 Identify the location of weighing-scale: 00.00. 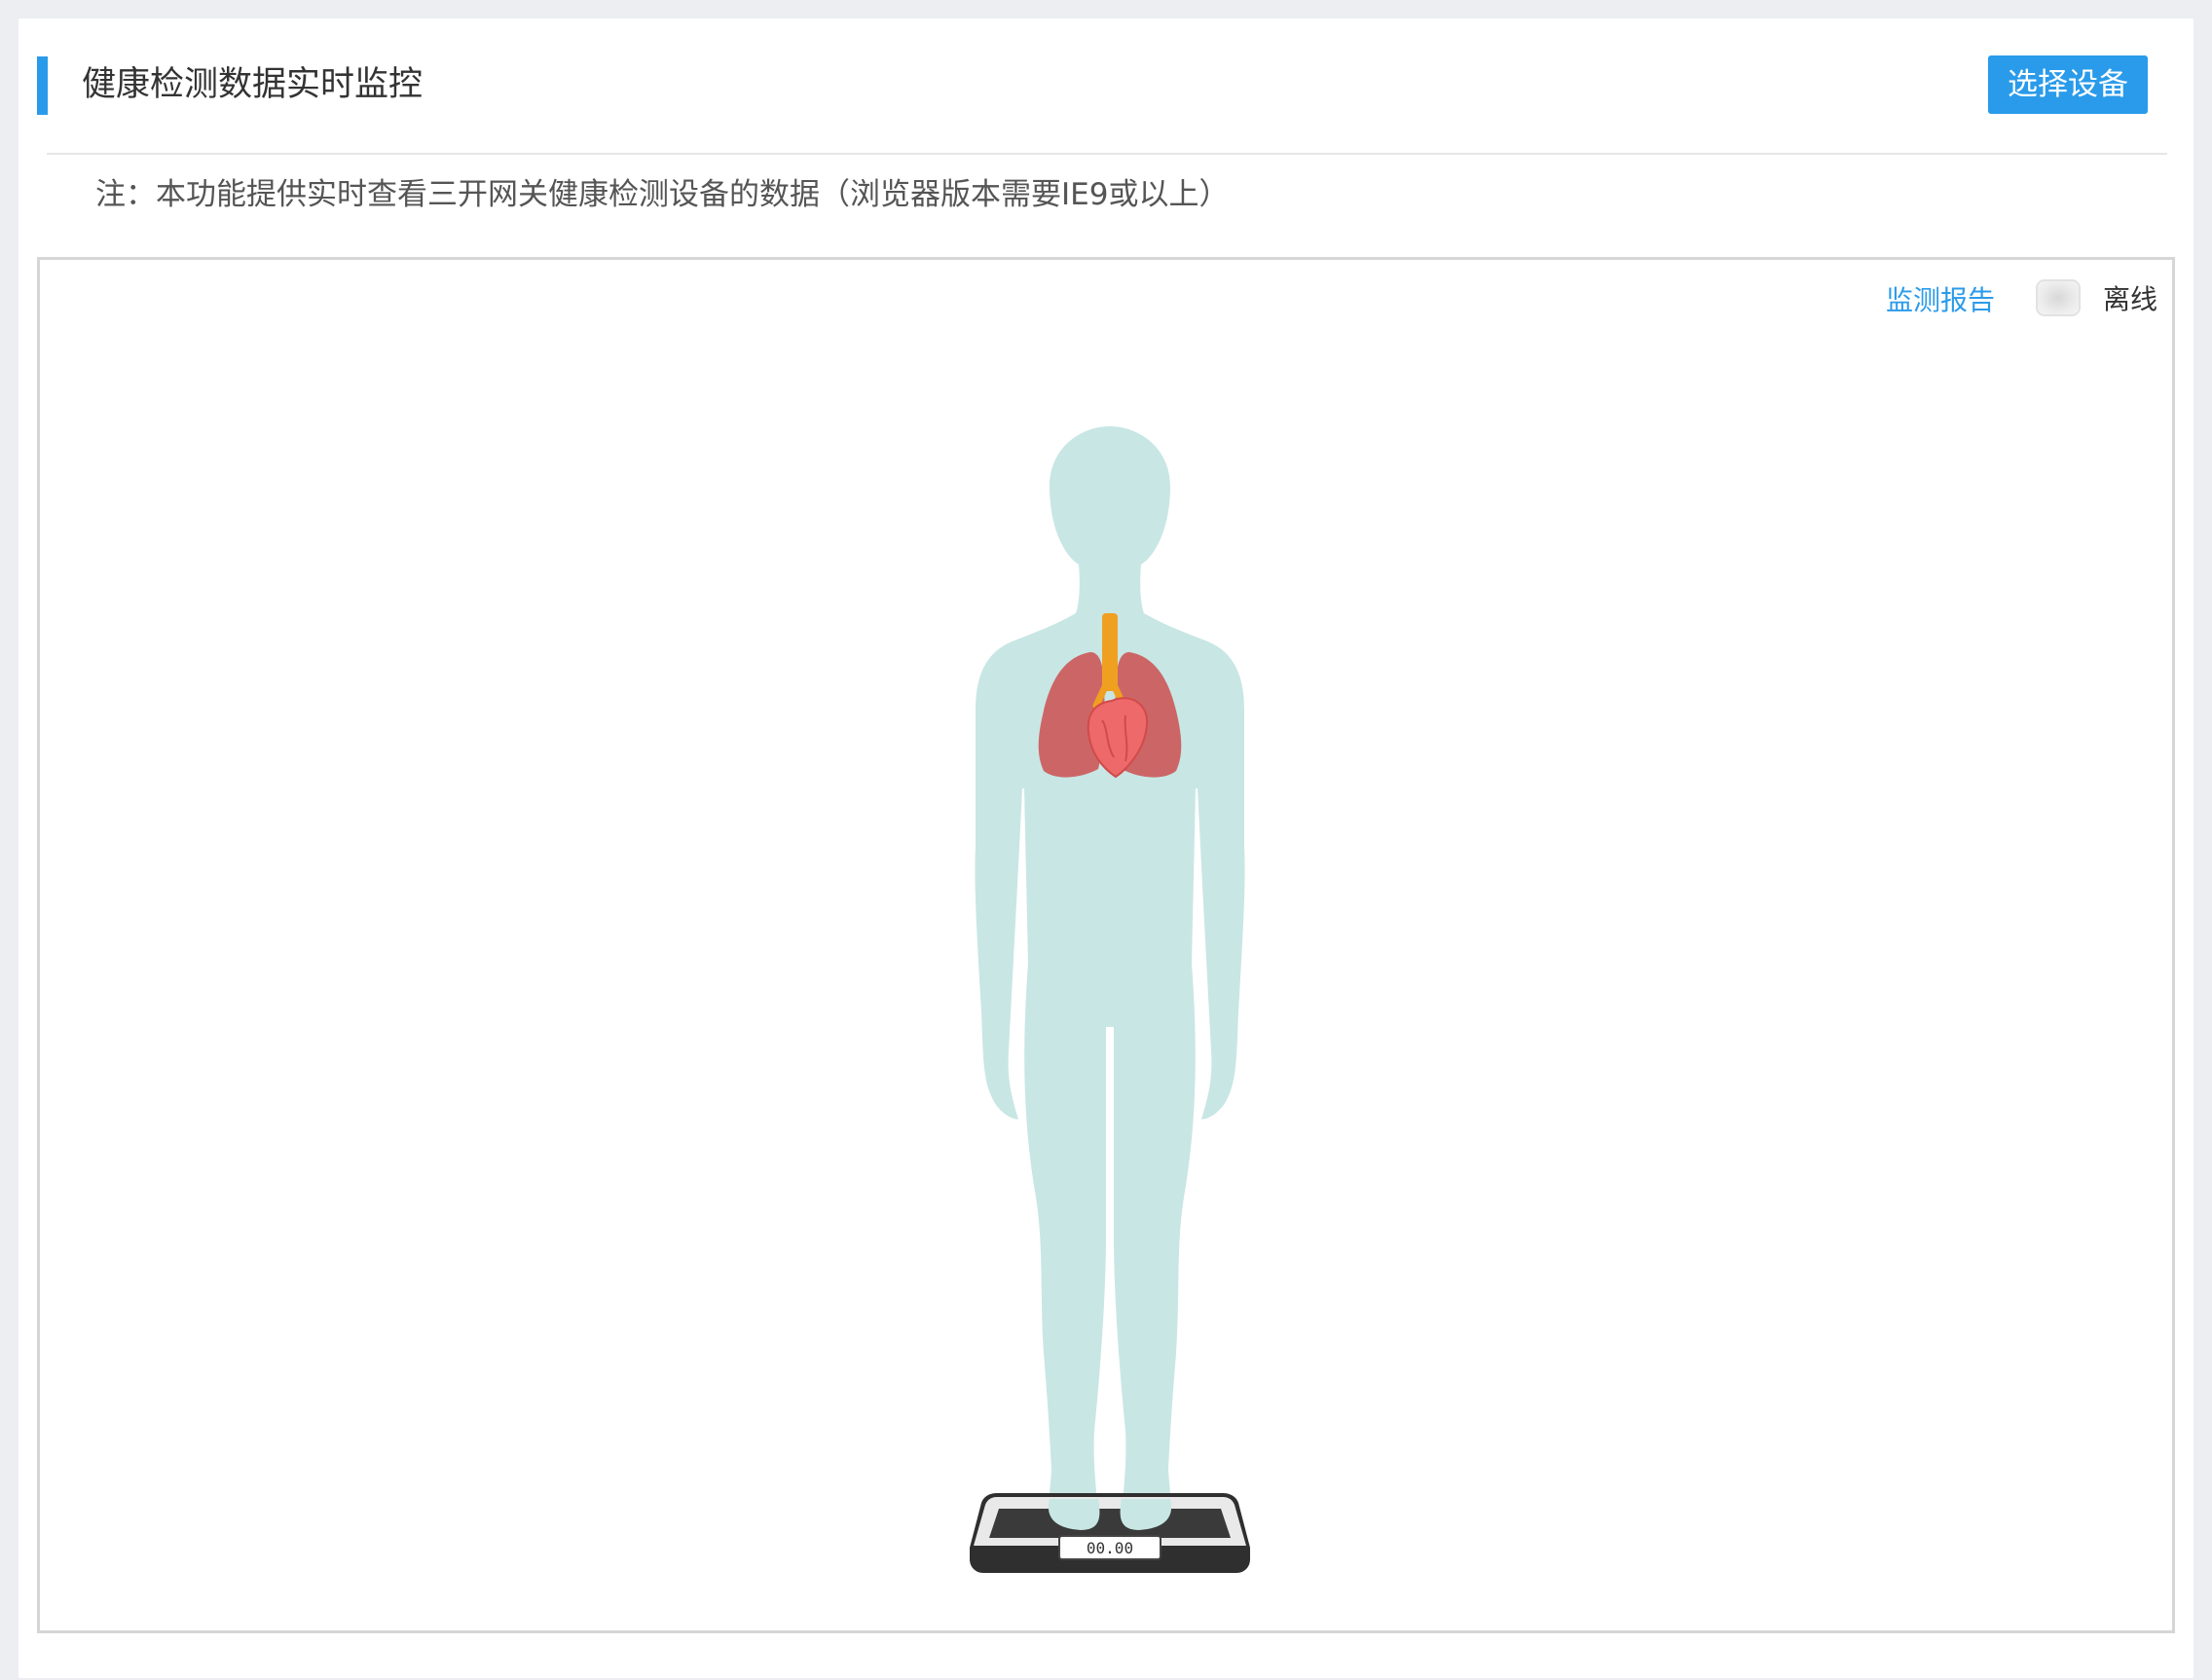
(1110, 1533).